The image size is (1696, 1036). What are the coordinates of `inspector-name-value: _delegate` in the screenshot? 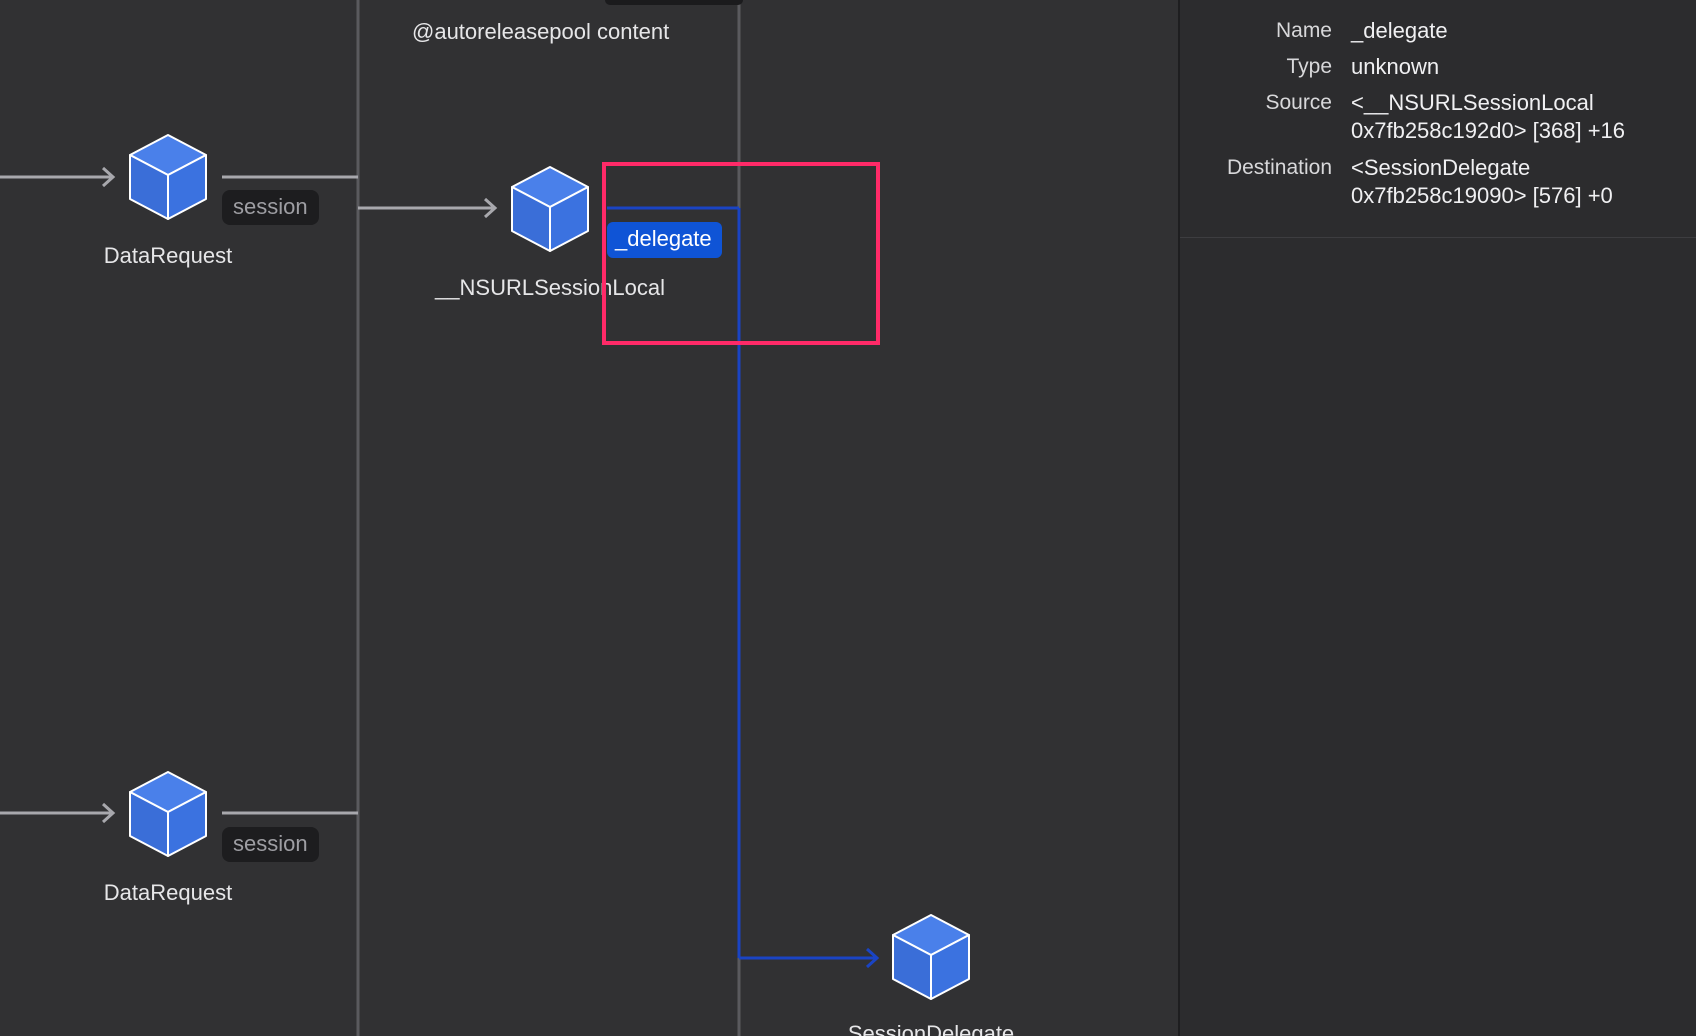 It's located at (1399, 30).